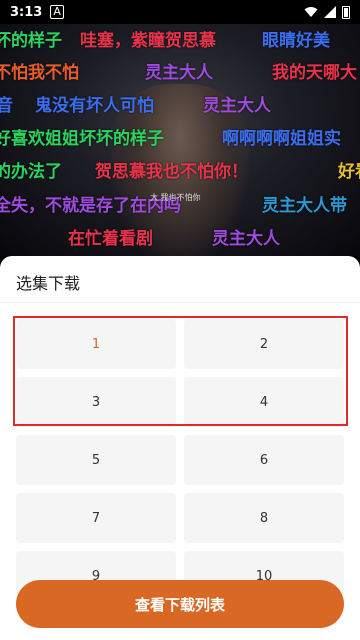 The width and height of the screenshot is (360, 640). Describe the element at coordinates (57, 12) in the screenshot. I see `notification-icon: A` at that location.